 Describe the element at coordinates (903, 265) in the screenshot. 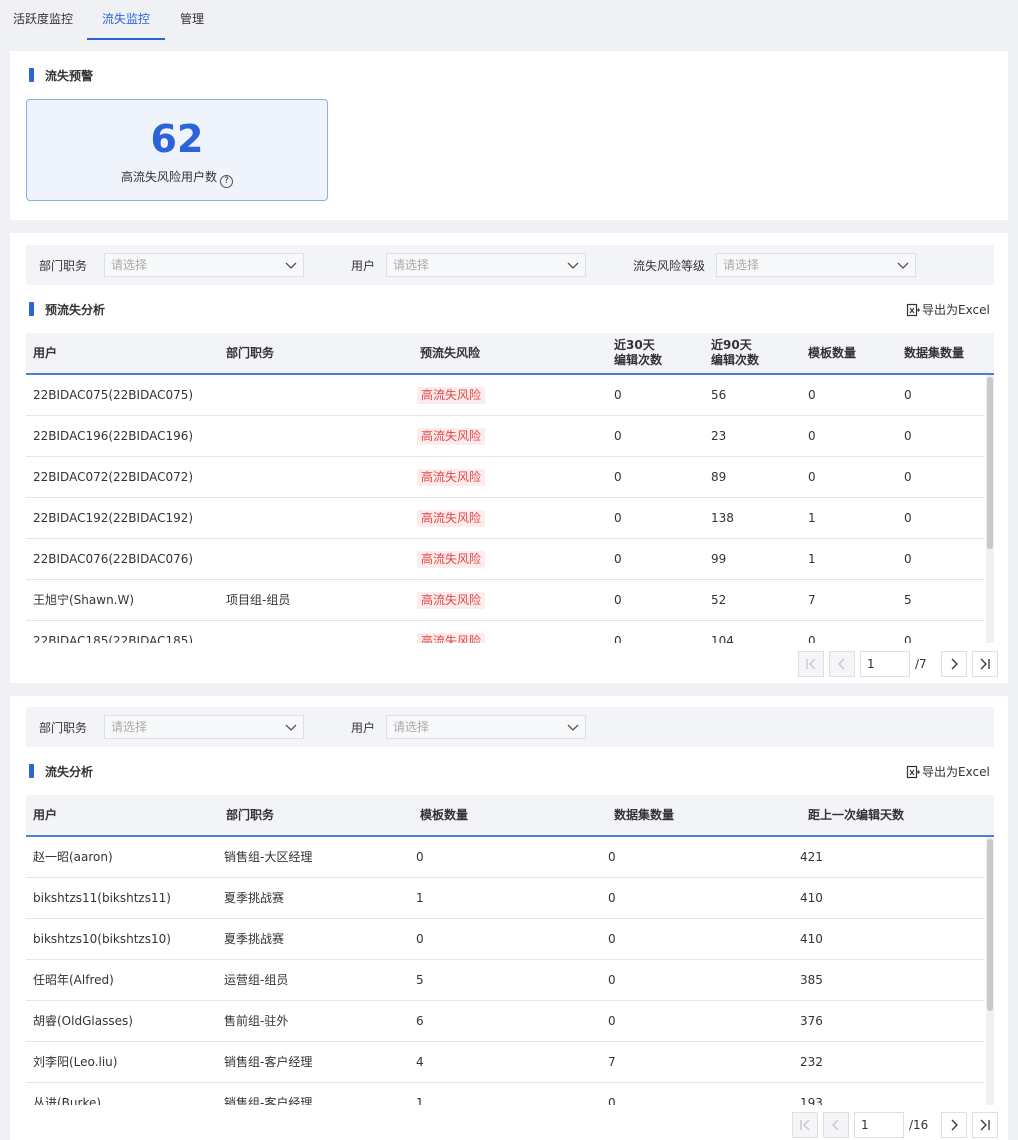

I see `chevron-down-icon` at that location.